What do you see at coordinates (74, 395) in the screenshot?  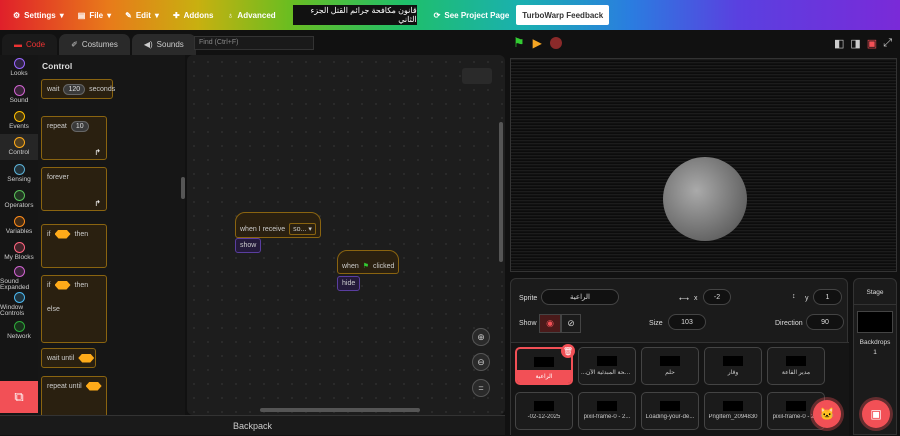 I see `repeat-until-block: repeat until` at bounding box center [74, 395].